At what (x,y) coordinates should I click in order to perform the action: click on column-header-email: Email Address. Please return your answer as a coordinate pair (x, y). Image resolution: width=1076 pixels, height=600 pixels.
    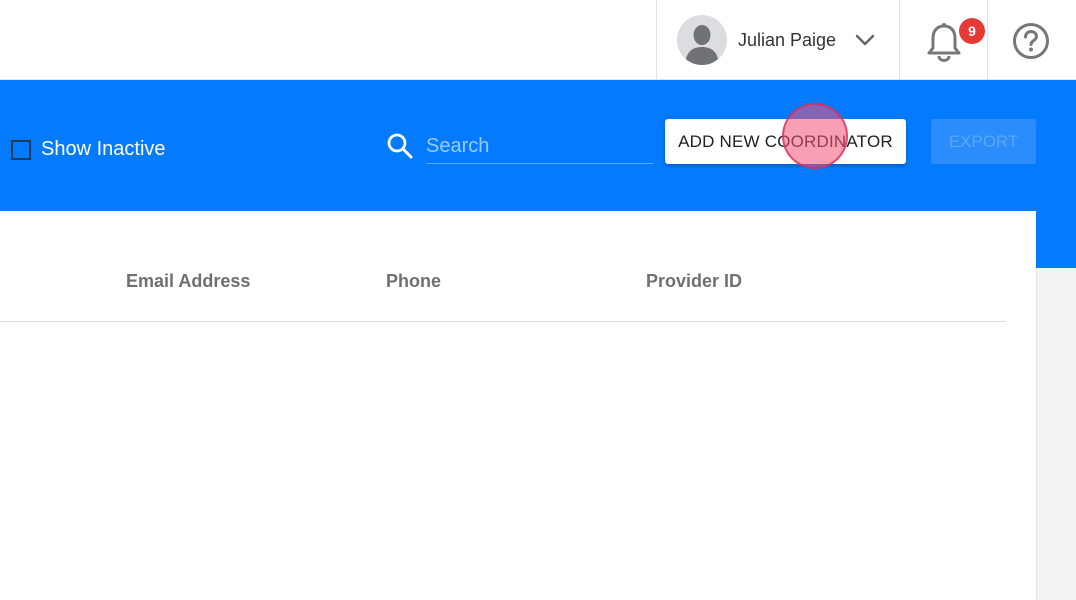
    Looking at the image, I should click on (188, 281).